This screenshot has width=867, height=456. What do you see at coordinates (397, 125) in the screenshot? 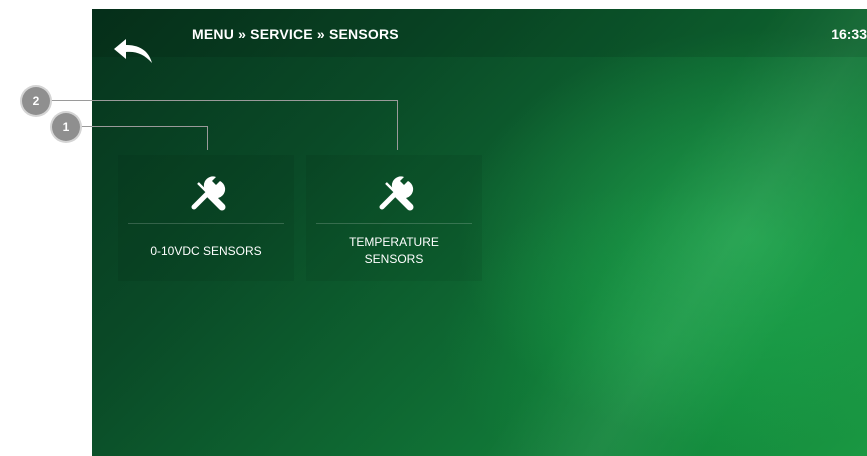
I see `callout-2-drop` at bounding box center [397, 125].